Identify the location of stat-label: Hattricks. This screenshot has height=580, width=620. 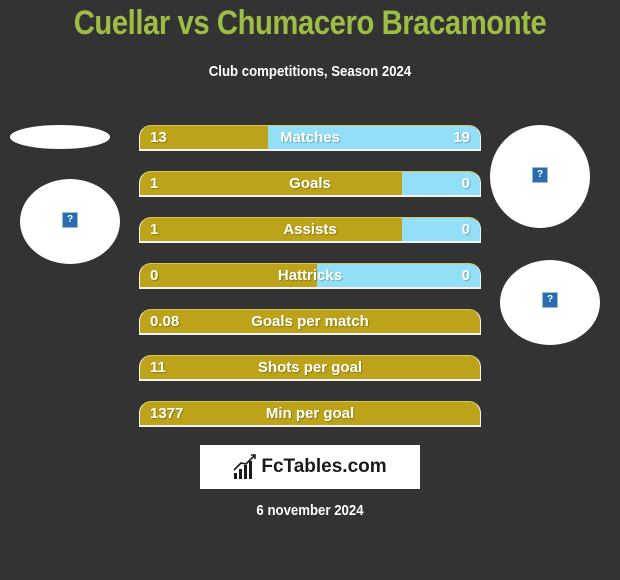
(310, 275).